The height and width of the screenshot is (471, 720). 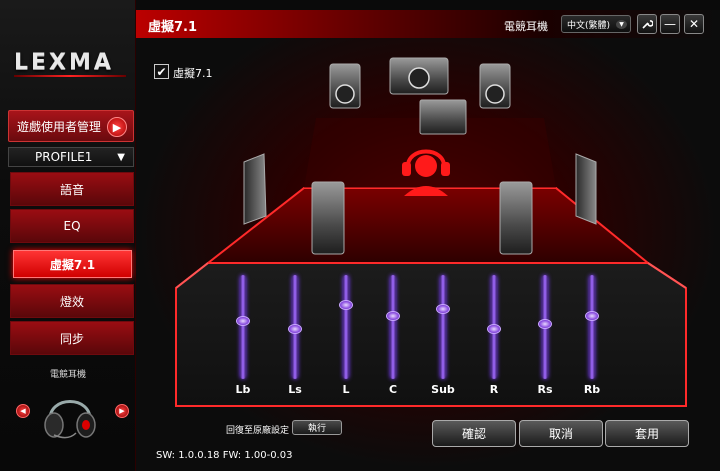 I want to click on nav-item-label: 語音, so click(x=71, y=189).